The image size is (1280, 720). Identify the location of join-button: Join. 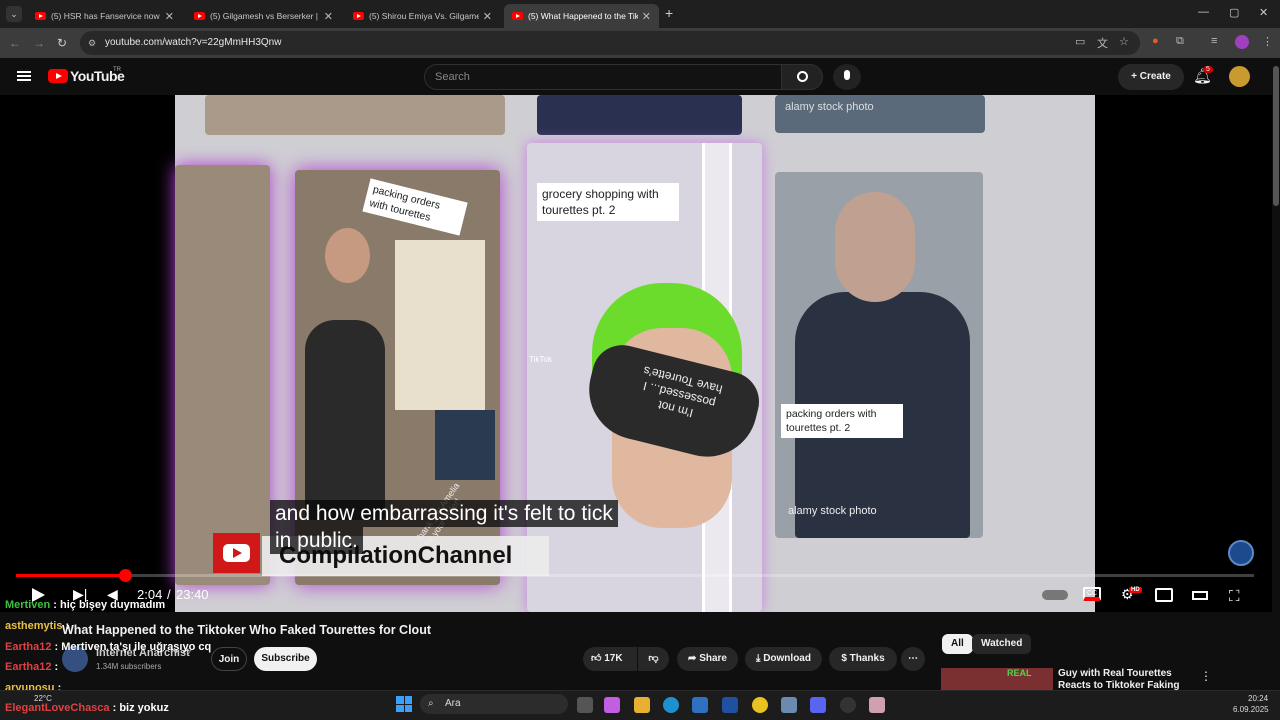
(229, 659).